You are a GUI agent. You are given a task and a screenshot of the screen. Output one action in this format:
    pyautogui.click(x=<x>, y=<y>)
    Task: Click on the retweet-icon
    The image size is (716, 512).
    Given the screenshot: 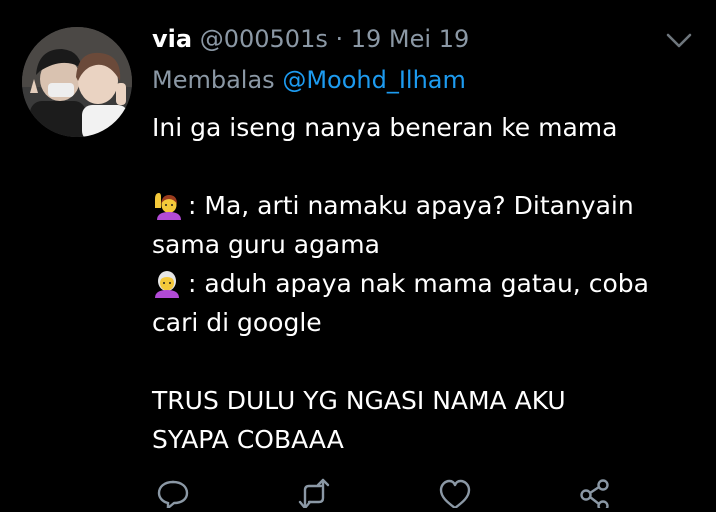 What is the action you would take?
    pyautogui.click(x=314, y=494)
    